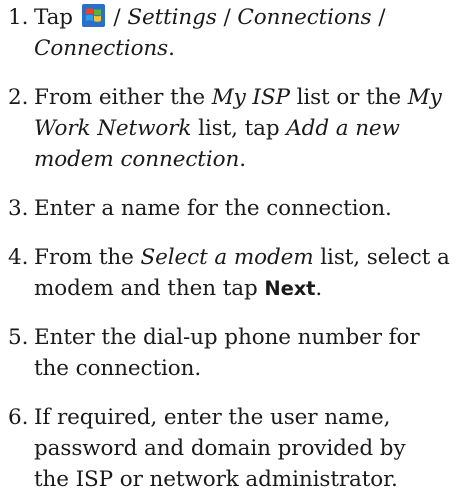 This screenshot has height=502, width=467. What do you see at coordinates (18, 337) in the screenshot?
I see `step-number: 5.` at bounding box center [18, 337].